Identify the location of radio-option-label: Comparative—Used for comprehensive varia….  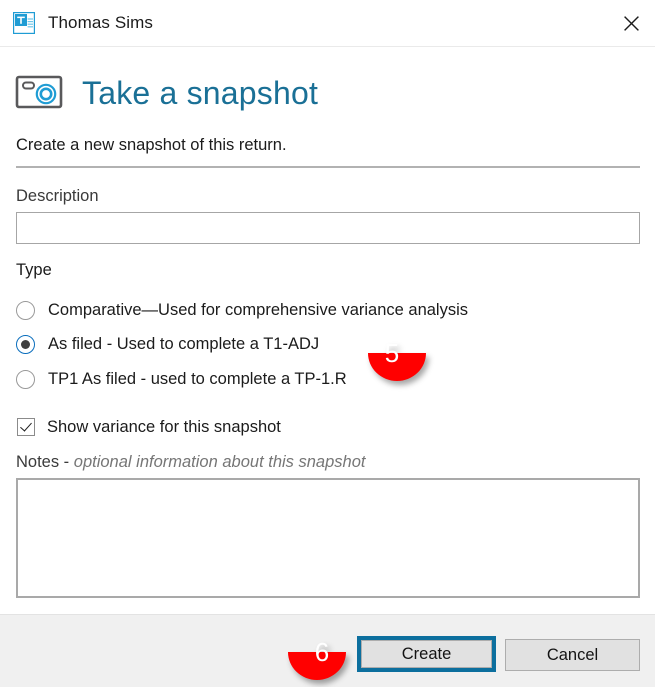
(258, 310).